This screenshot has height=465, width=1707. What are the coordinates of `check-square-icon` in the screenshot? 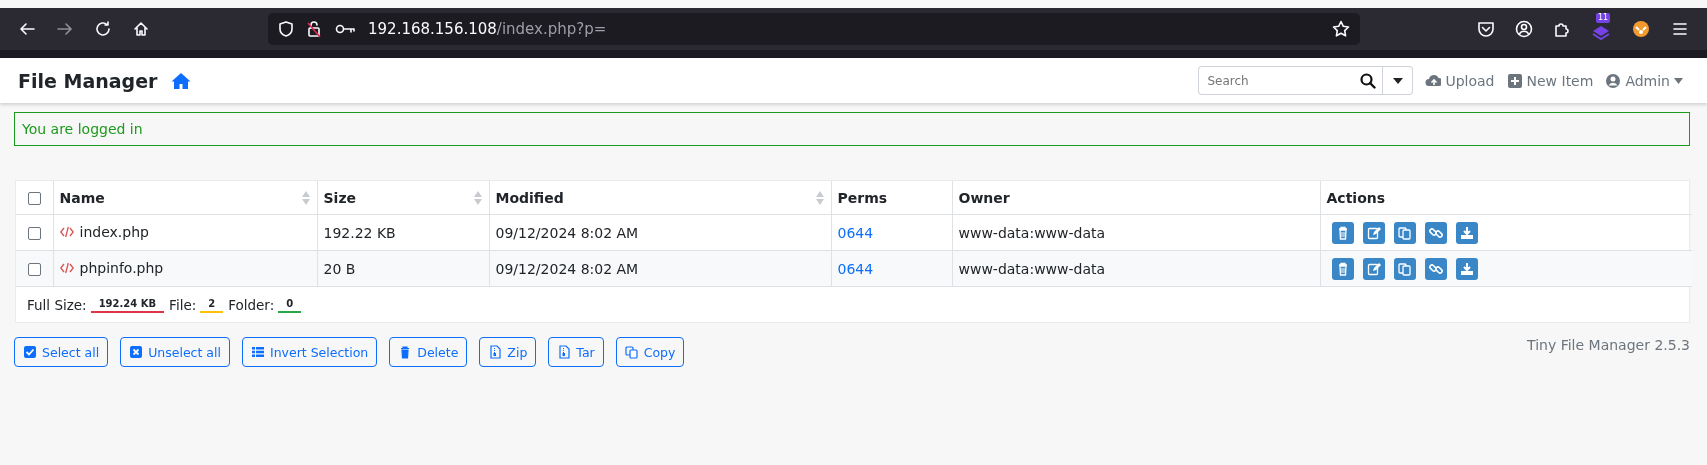 It's located at (30, 352).